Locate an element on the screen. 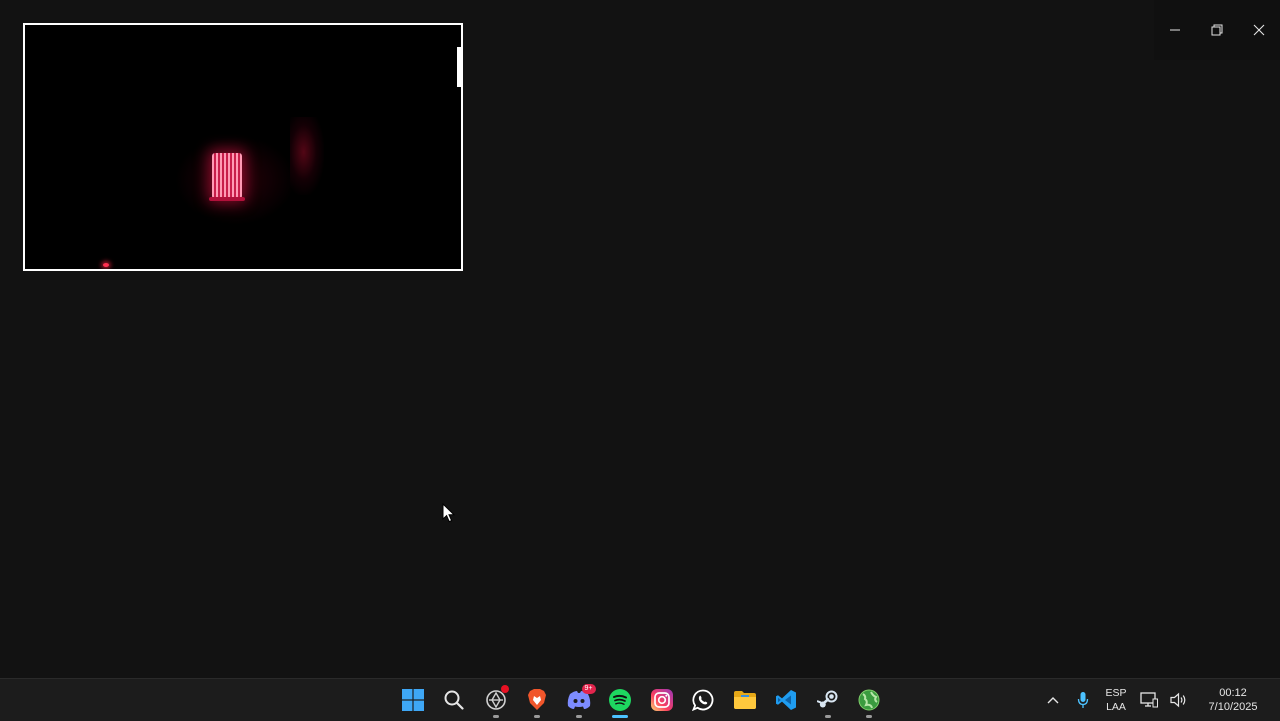 The width and height of the screenshot is (1280, 721). taskbar-app-globe is located at coordinates (870, 700).